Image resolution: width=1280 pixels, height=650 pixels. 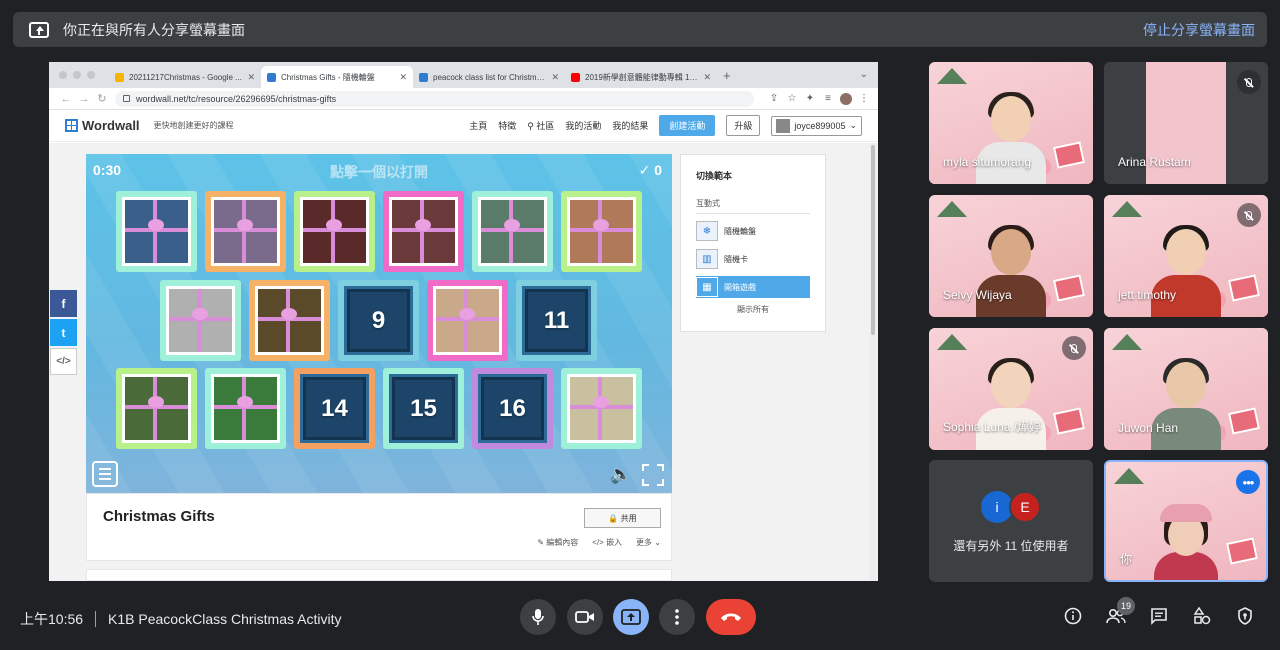 I want to click on random-wheel-icon: ❄, so click(x=707, y=231).